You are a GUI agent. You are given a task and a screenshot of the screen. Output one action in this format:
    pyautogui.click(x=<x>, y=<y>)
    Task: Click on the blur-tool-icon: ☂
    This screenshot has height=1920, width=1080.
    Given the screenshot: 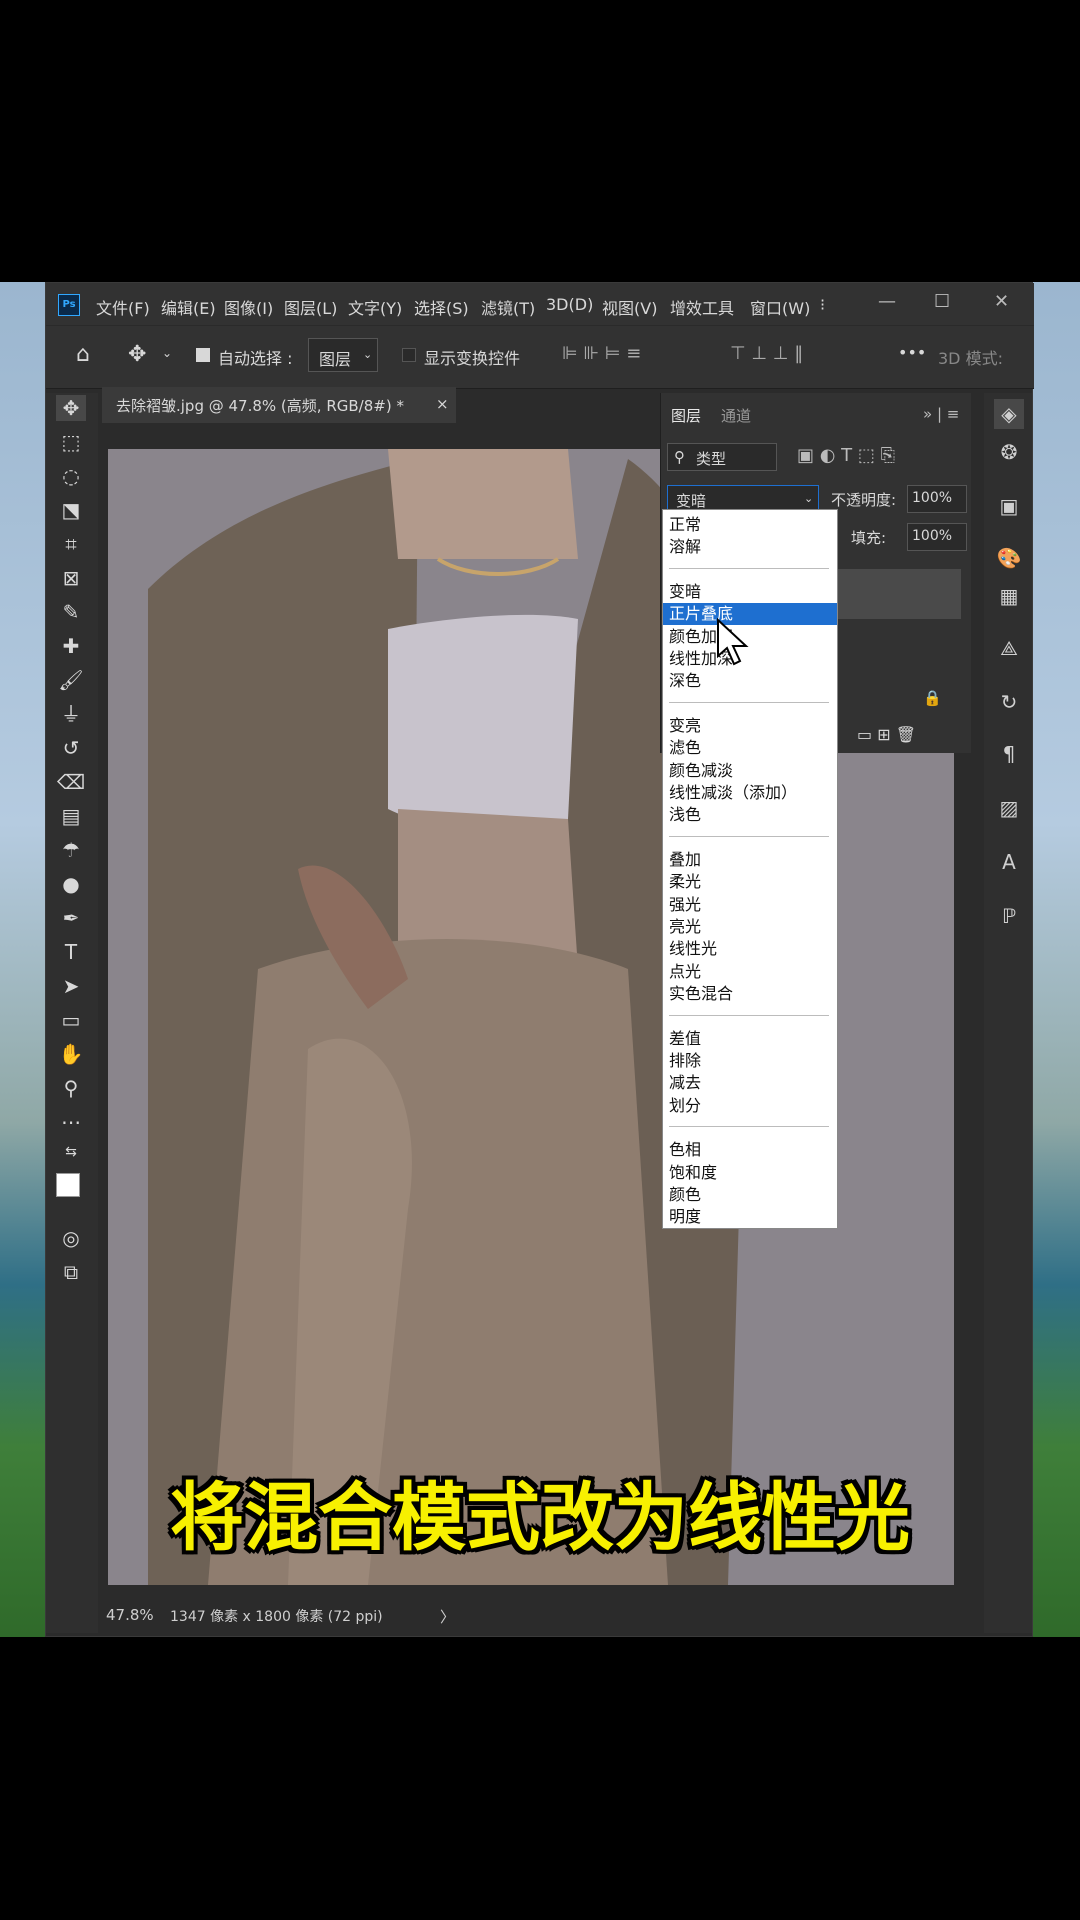 What is the action you would take?
    pyautogui.click(x=71, y=850)
    